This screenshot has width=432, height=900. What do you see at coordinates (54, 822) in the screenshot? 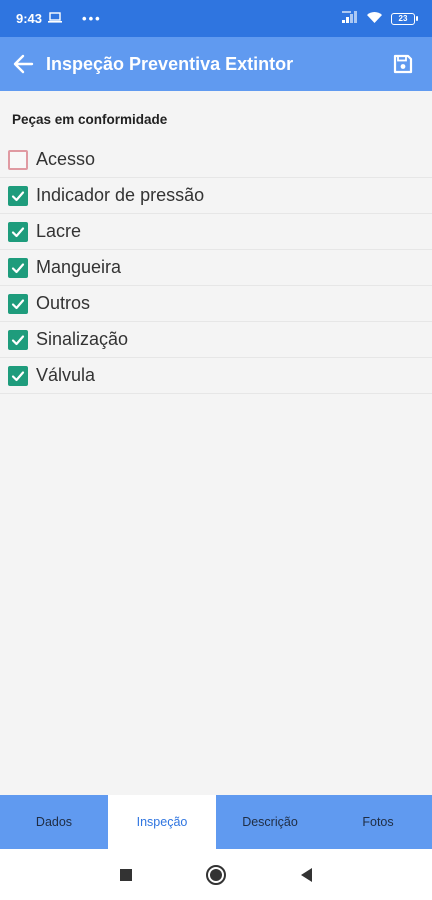
I see `tab-dados: Dados` at bounding box center [54, 822].